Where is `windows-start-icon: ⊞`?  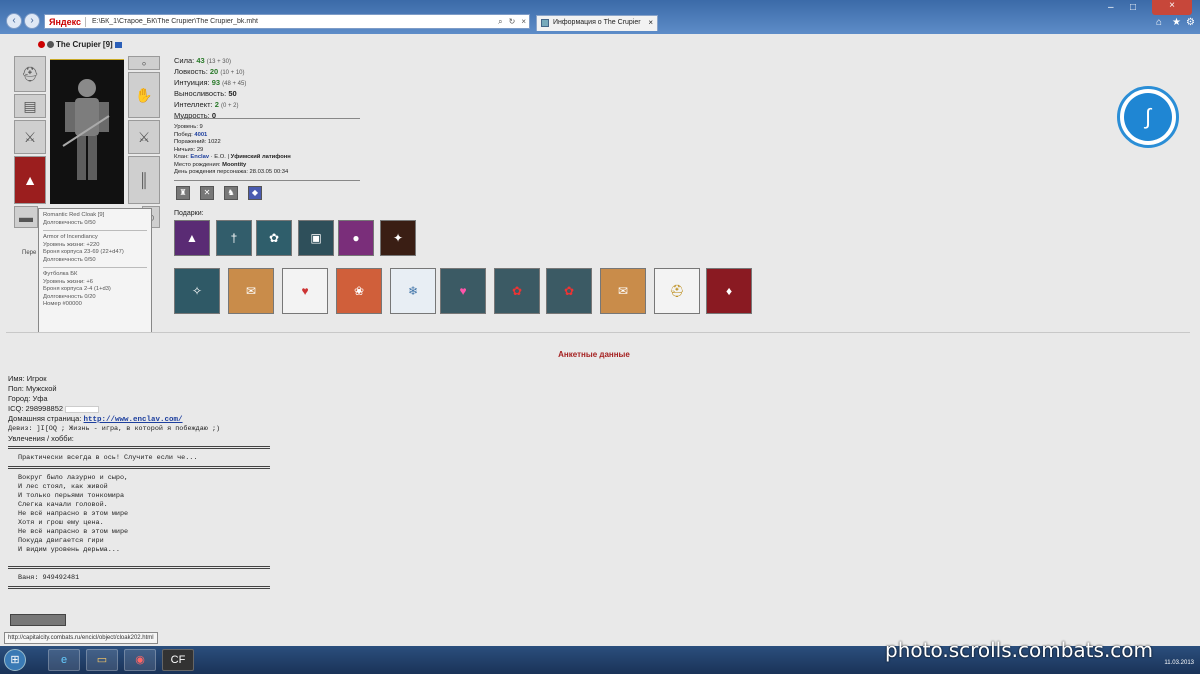 windows-start-icon: ⊞ is located at coordinates (15, 660).